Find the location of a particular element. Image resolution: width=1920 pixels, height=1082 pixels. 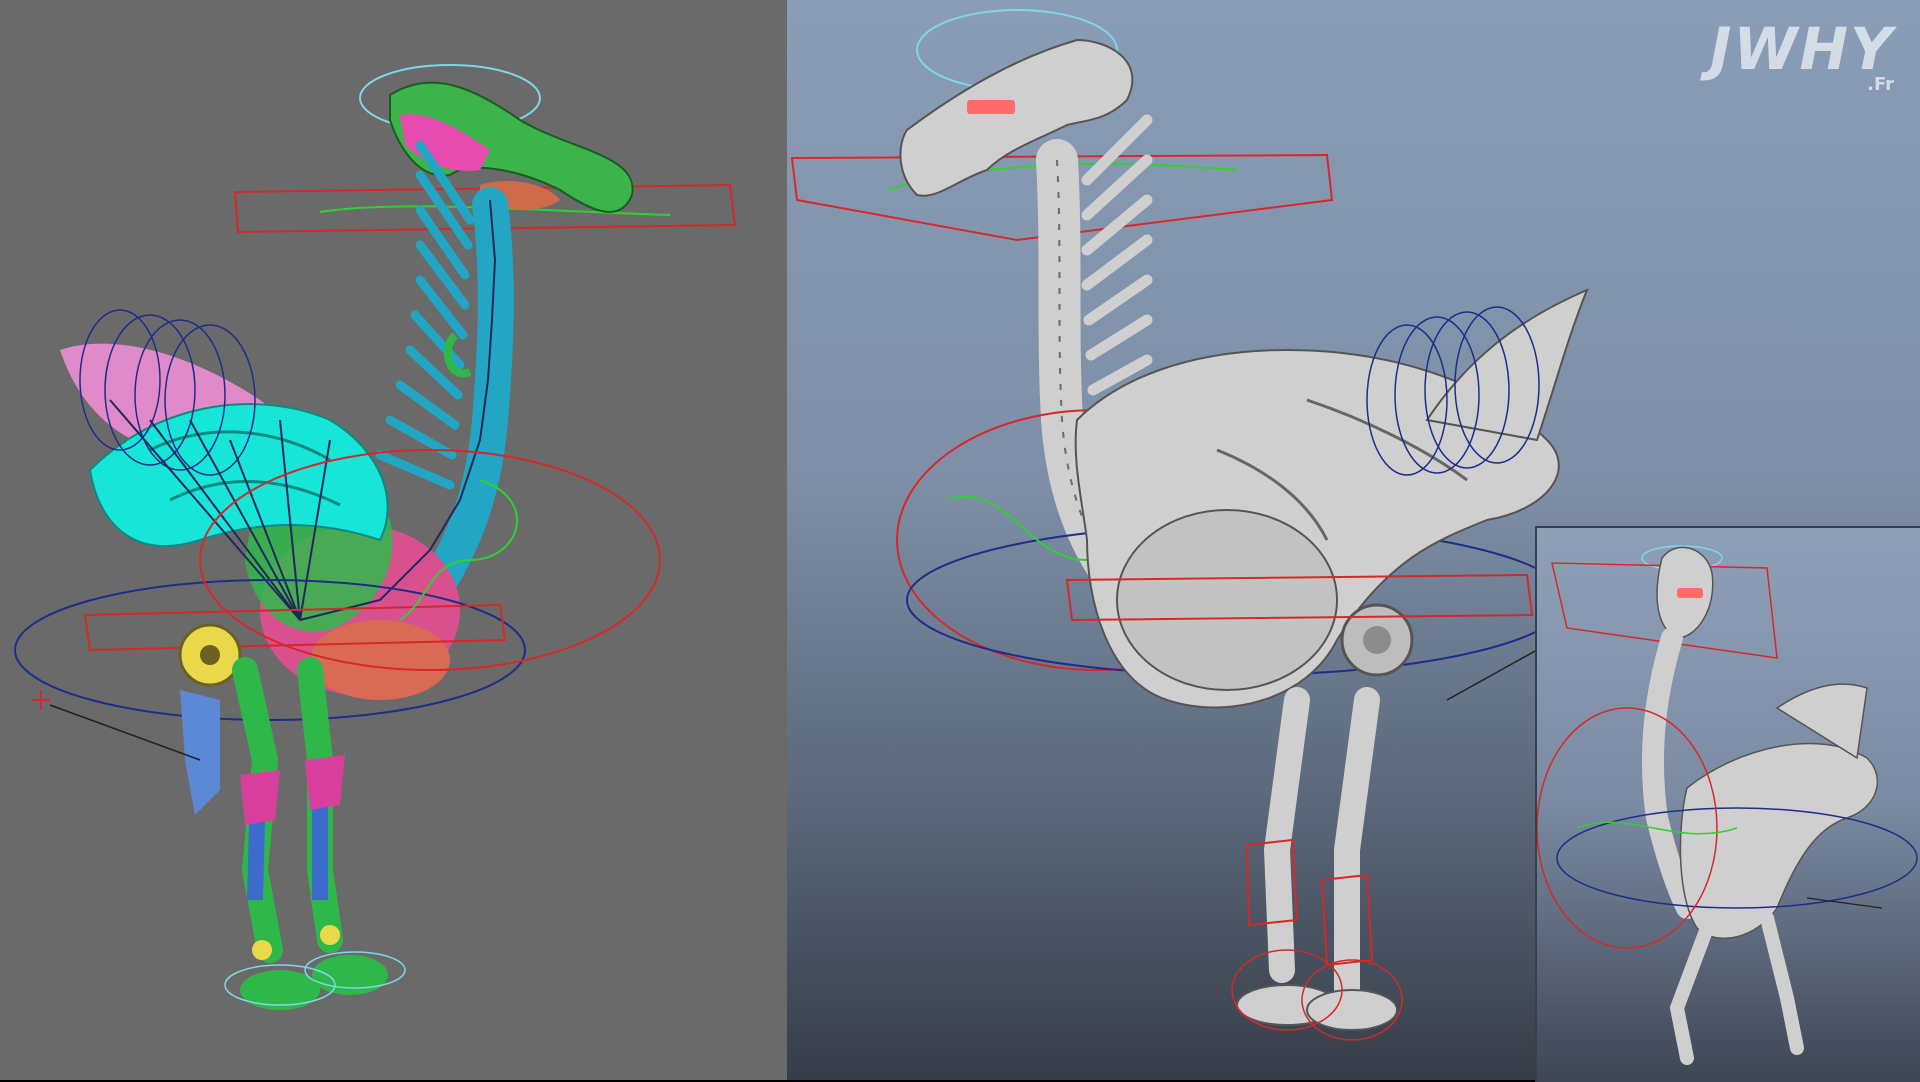

logo-main-text: JWHY is located at coordinates (1801, 49).